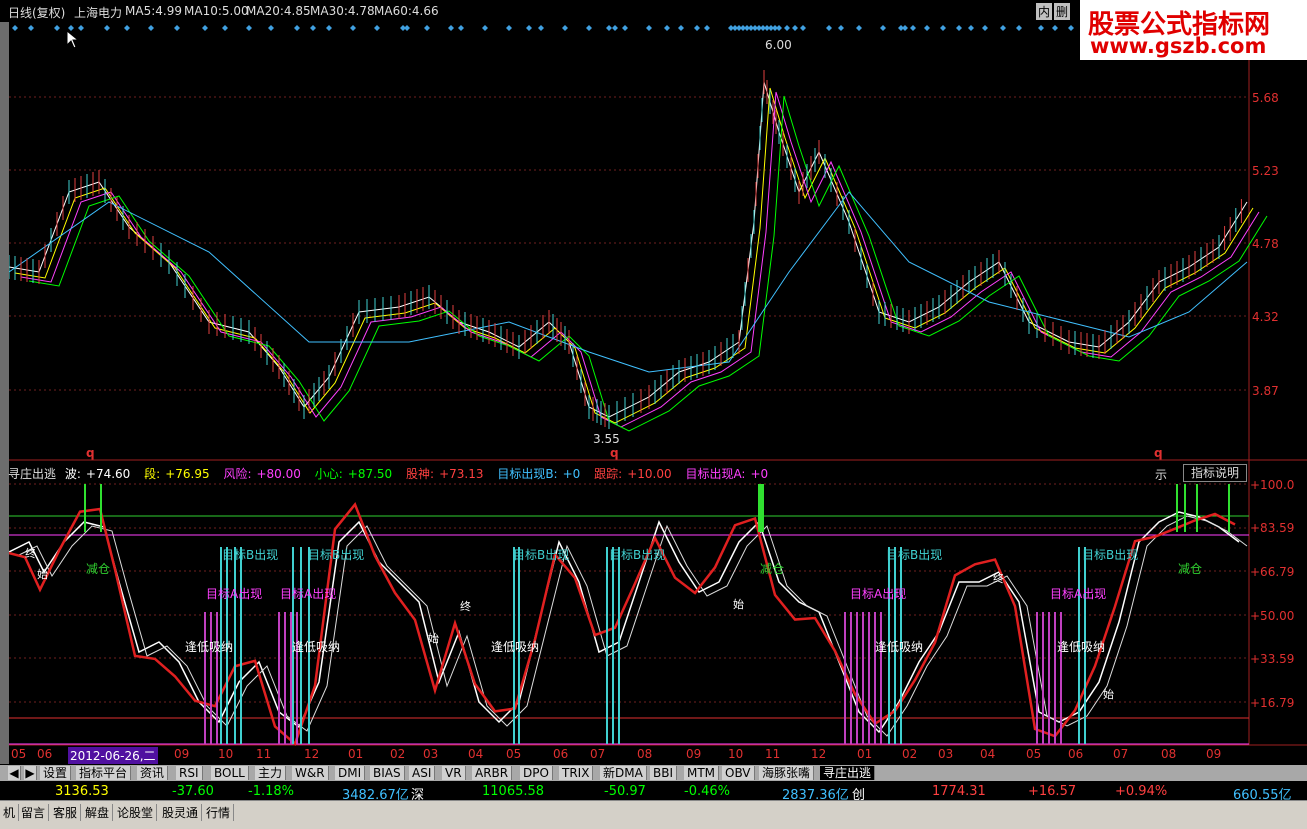 Image resolution: width=1307 pixels, height=829 pixels. Describe the element at coordinates (264, 474) in the screenshot. I see `indicator-risk: 风险: +80.00` at that location.